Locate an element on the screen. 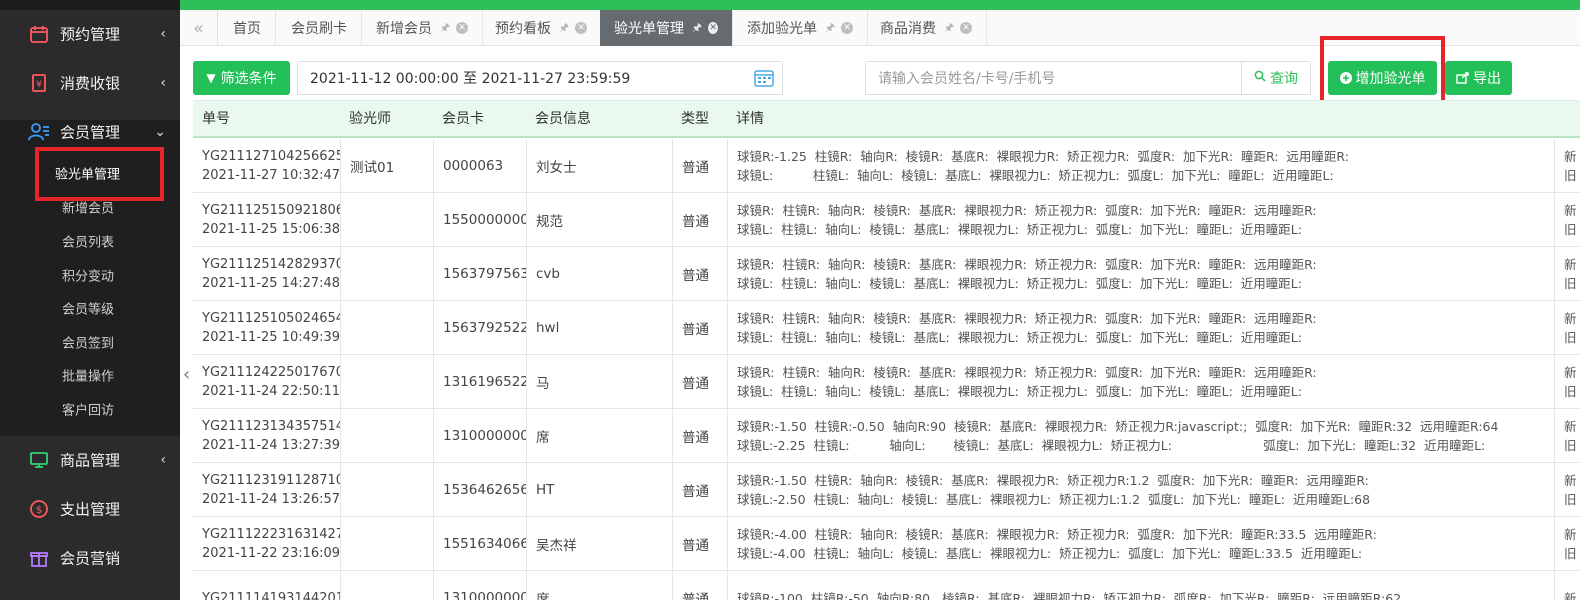  column-header-card: 会员卡 is located at coordinates (458, 119).